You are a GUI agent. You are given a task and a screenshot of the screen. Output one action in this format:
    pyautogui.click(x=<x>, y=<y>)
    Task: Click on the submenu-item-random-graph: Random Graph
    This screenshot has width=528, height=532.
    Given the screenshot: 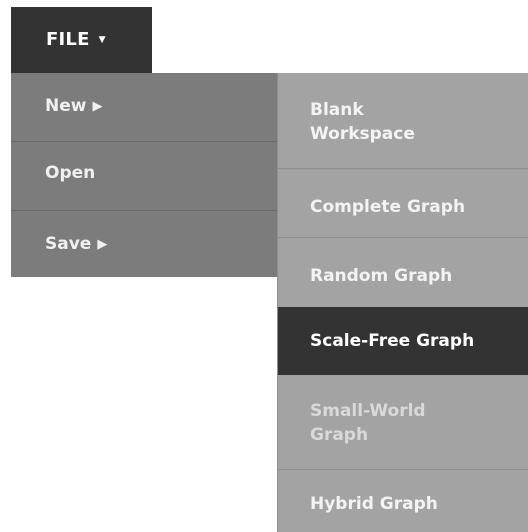 What is the action you would take?
    pyautogui.click(x=402, y=272)
    